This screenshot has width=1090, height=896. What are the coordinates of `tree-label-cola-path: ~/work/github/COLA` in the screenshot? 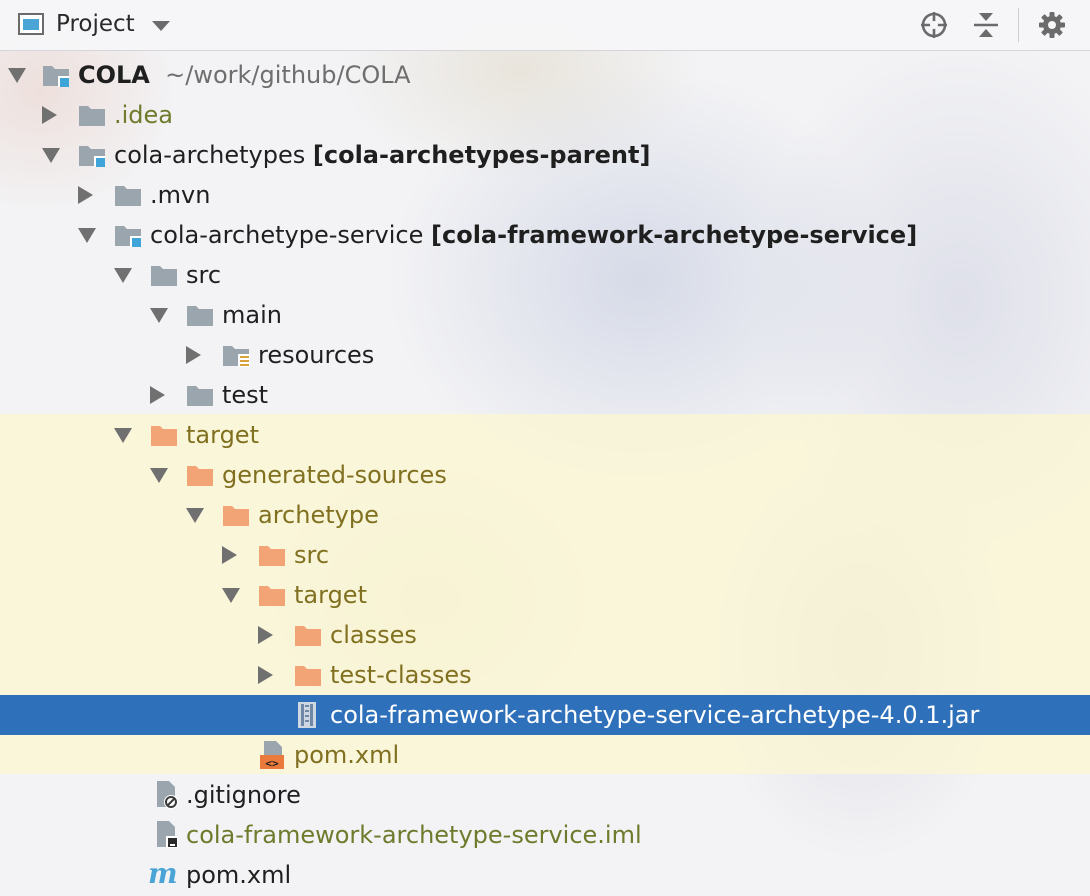 It's located at (288, 75).